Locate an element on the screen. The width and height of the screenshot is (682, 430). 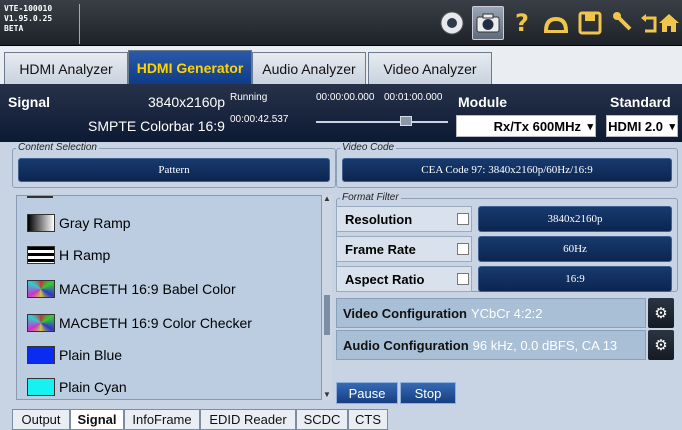
progress-track is located at coordinates (382, 122).